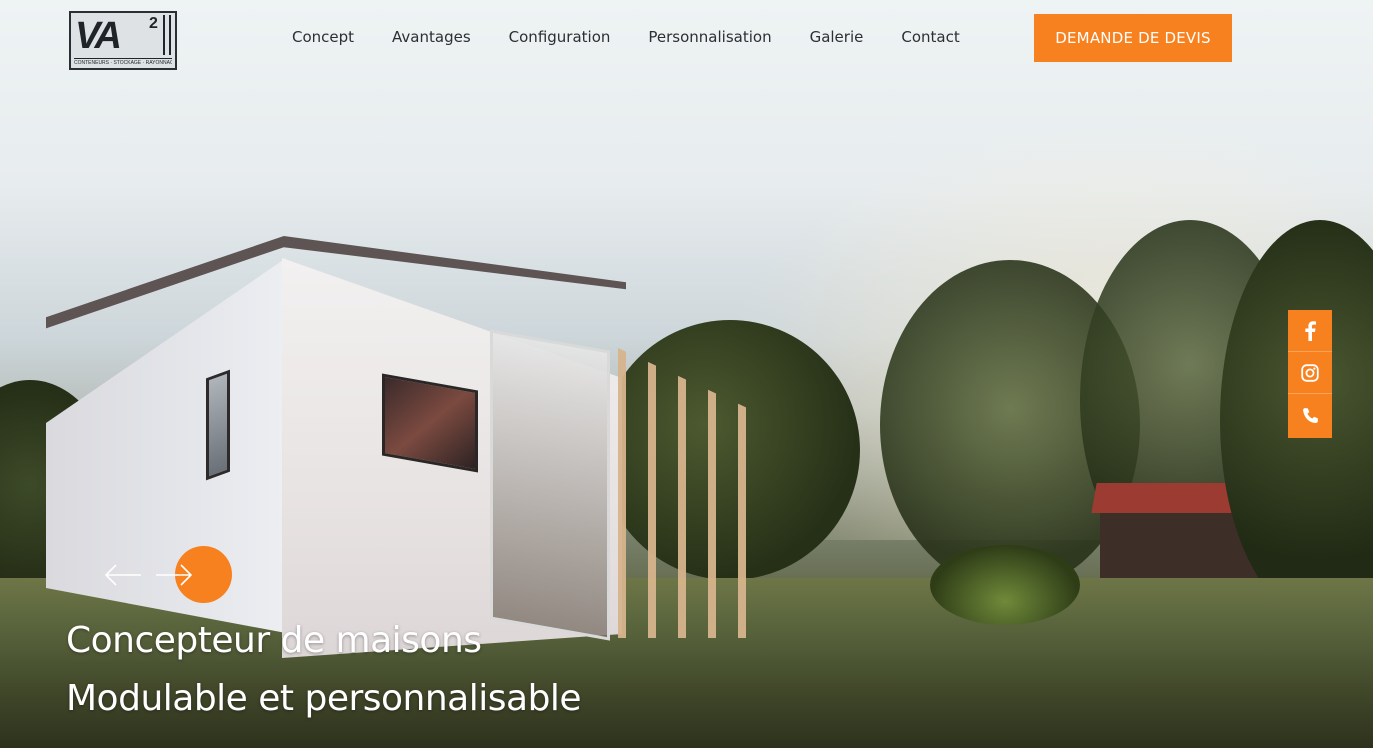 This screenshot has height=748, width=1373. Describe the element at coordinates (323, 37) in the screenshot. I see `nav-item-concept: Concept` at that location.